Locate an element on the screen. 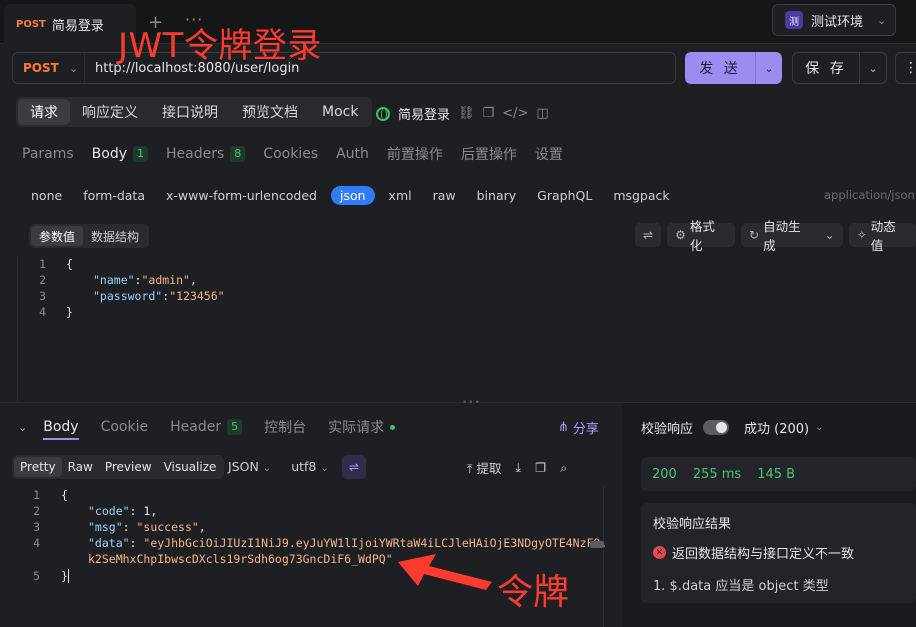  save-button: 保 存 ⌄ is located at coordinates (839, 68).